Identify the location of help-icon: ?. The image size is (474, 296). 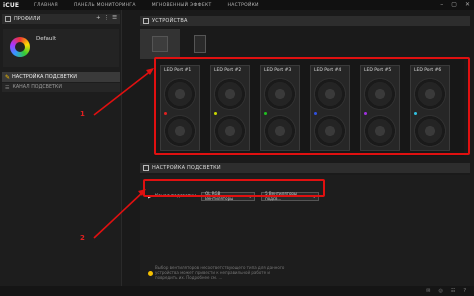
(464, 291).